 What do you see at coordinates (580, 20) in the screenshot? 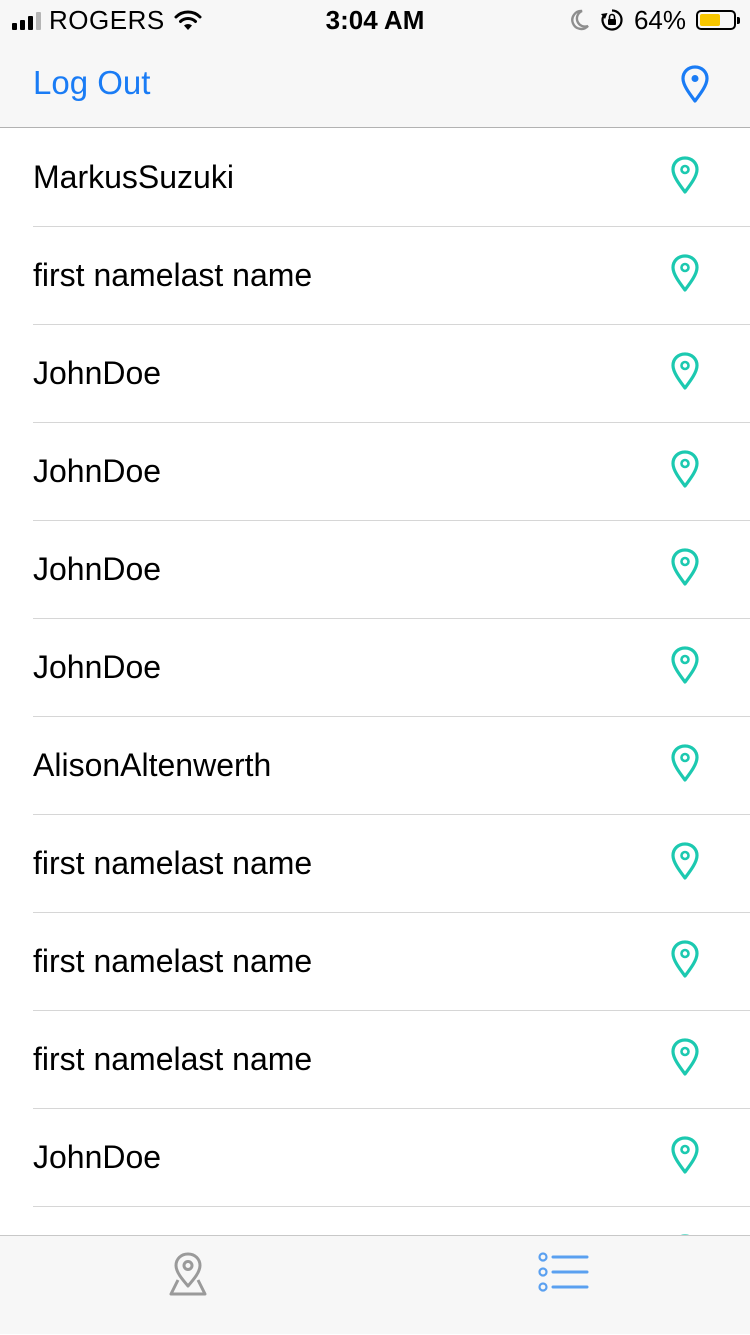
I see `moon-icon` at bounding box center [580, 20].